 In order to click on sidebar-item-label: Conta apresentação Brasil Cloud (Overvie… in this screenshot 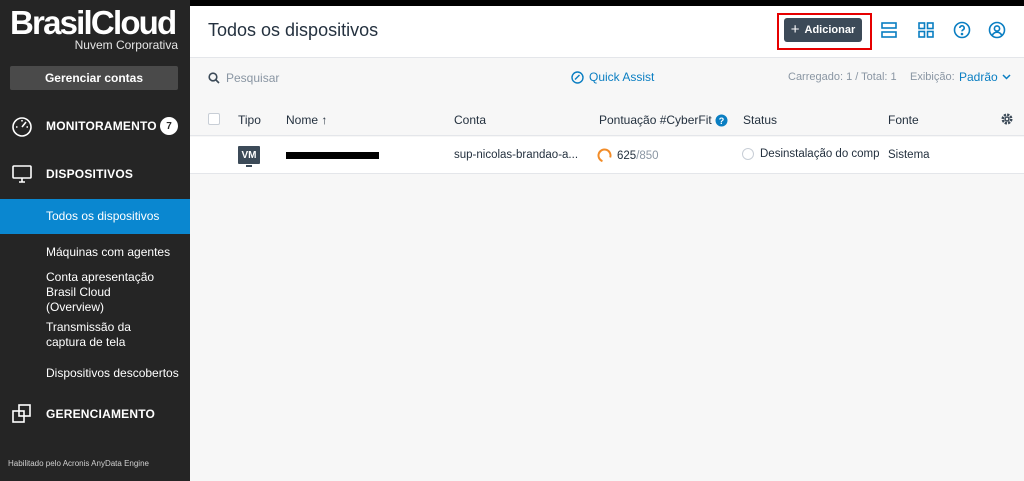, I will do `click(100, 291)`.